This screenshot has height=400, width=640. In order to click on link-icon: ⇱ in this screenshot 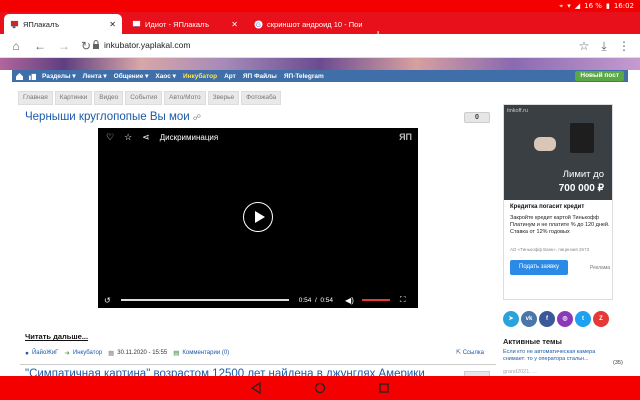, I will do `click(459, 353)`.